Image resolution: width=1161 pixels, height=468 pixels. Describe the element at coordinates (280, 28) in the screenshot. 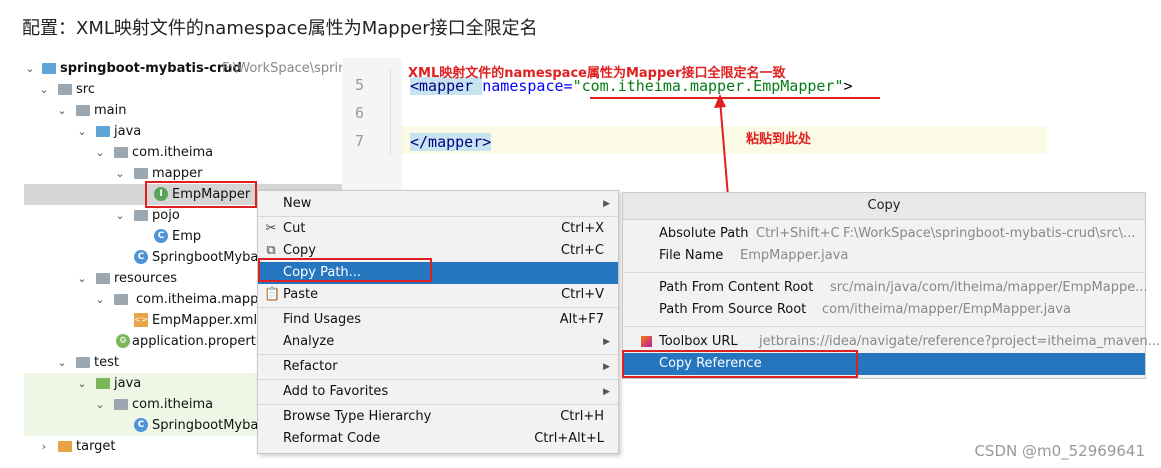

I see `page-heading: 配置：XML映射文件的namespace属性为Mapper接口全限定名` at that location.